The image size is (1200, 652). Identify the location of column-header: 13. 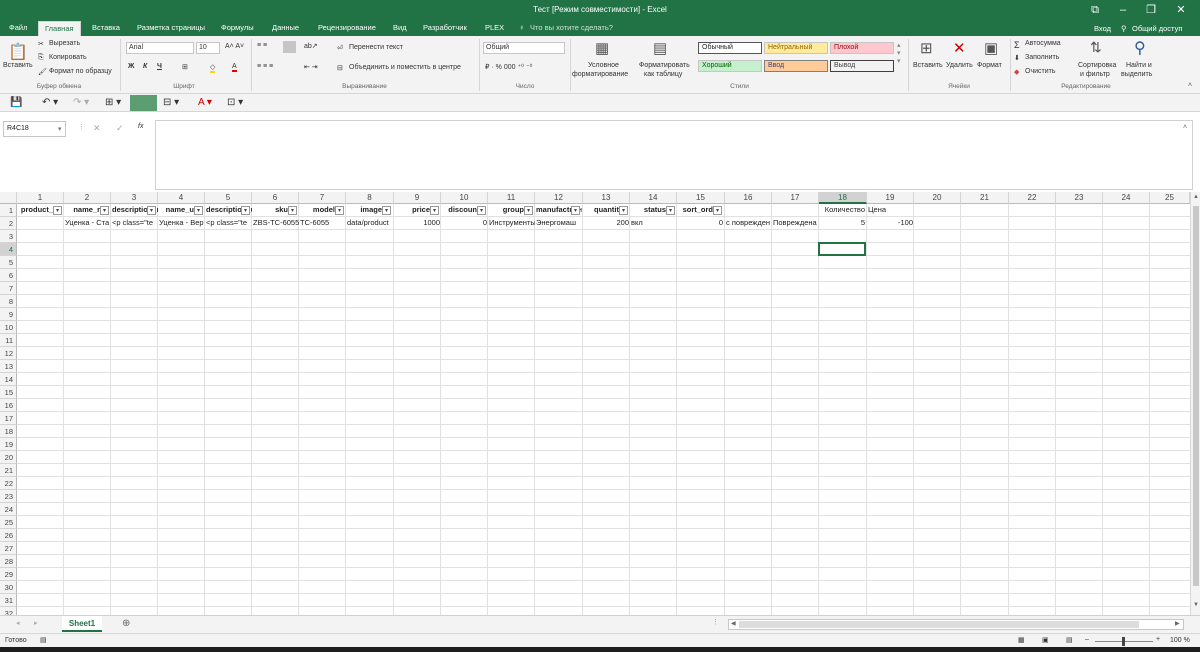
(606, 198).